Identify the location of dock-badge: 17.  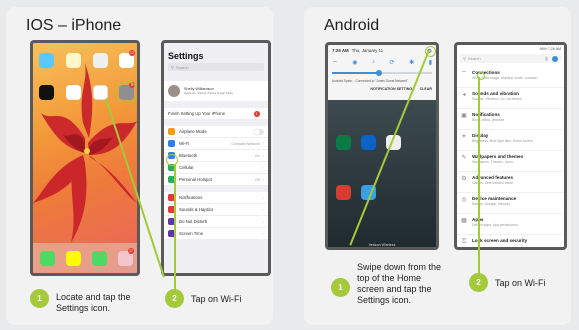
(131, 251).